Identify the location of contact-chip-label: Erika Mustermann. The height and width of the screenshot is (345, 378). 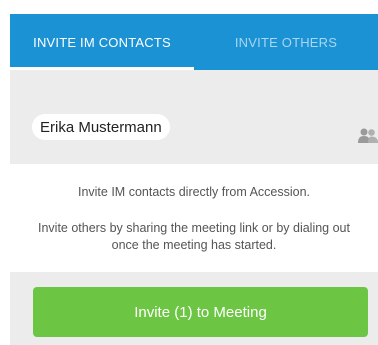
(101, 127).